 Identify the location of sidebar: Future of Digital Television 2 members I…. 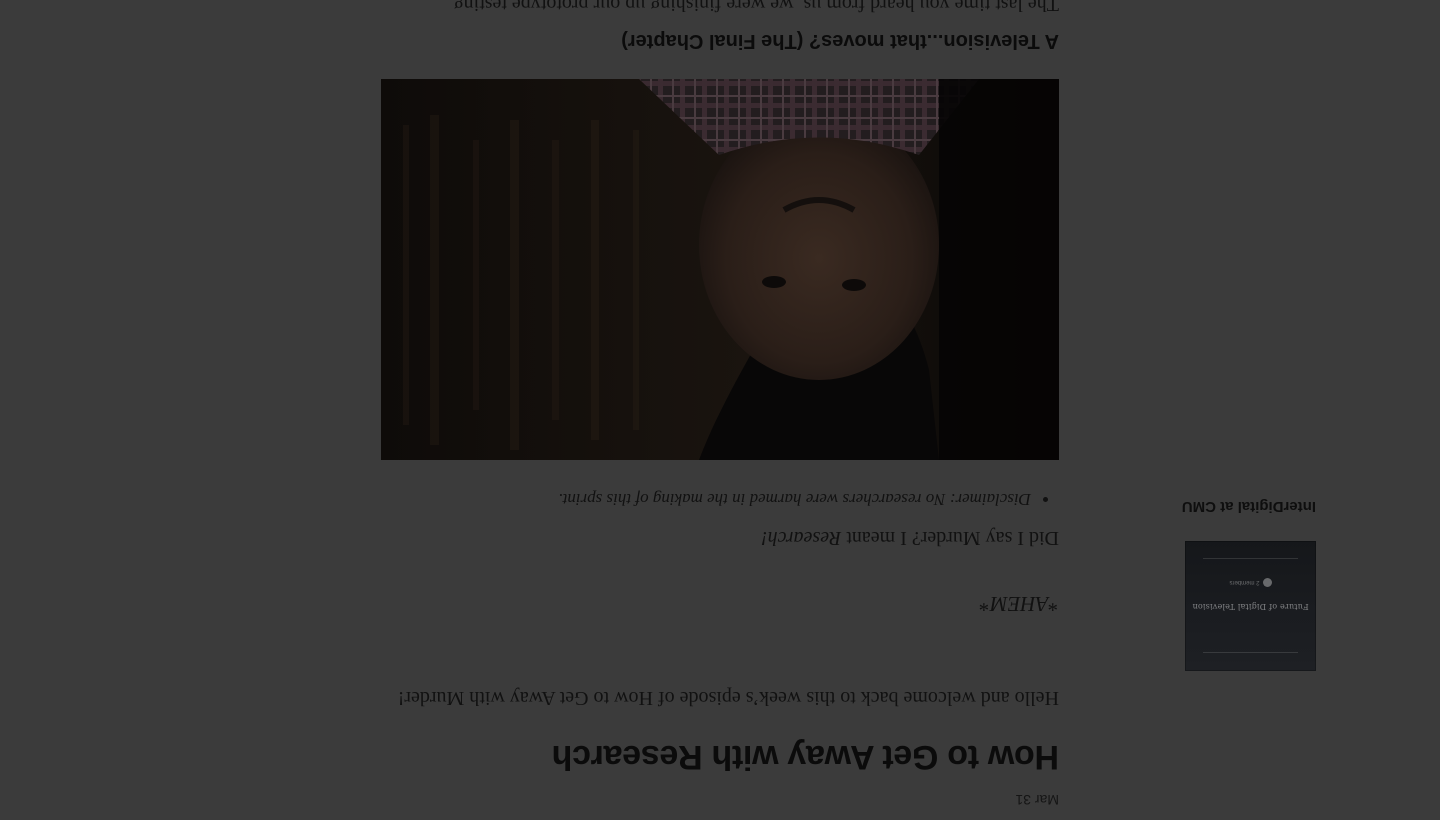
(1249, 584).